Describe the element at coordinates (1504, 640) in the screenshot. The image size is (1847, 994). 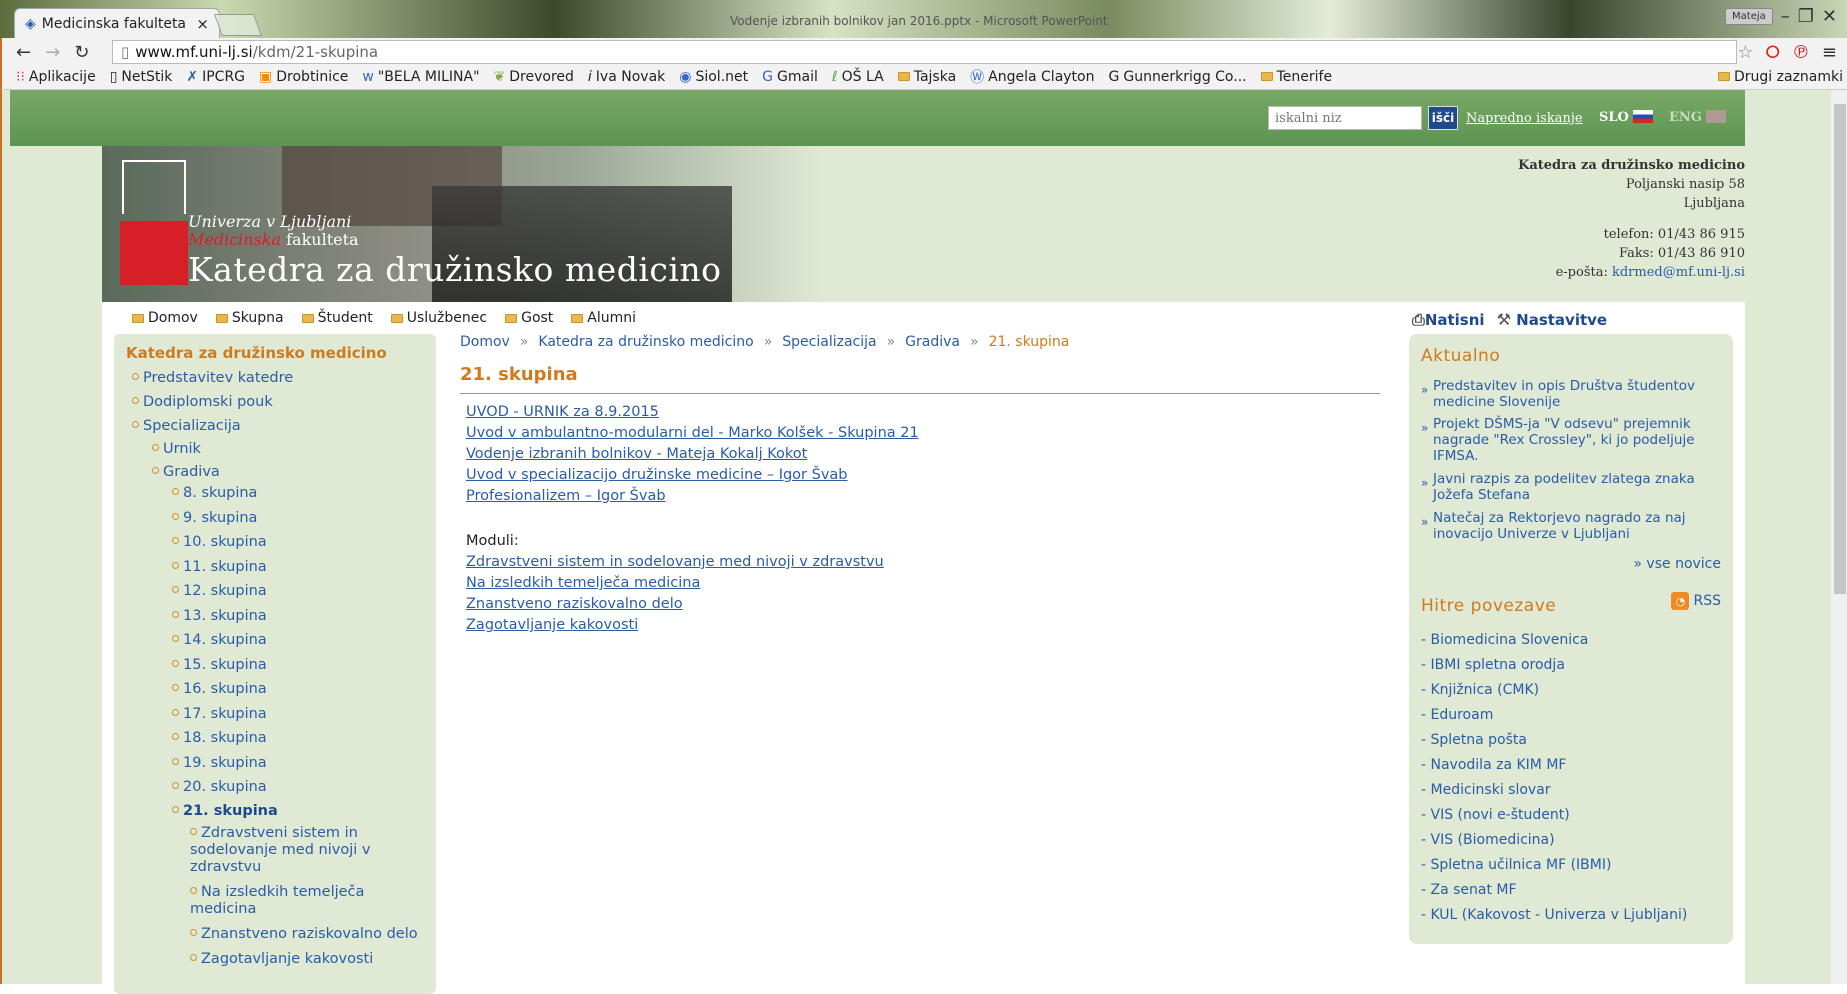
I see `quick-link: - Biomedicina Slovenica` at that location.